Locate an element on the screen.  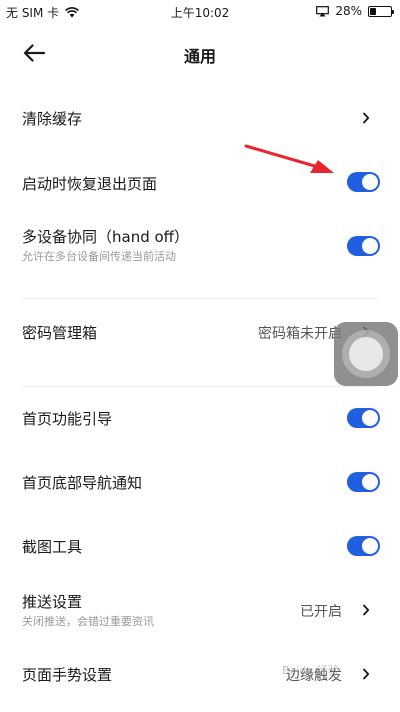
setting-handoff: 多设备协同（hand off） 允许在多台设备间传递当前活动 is located at coordinates (200, 248).